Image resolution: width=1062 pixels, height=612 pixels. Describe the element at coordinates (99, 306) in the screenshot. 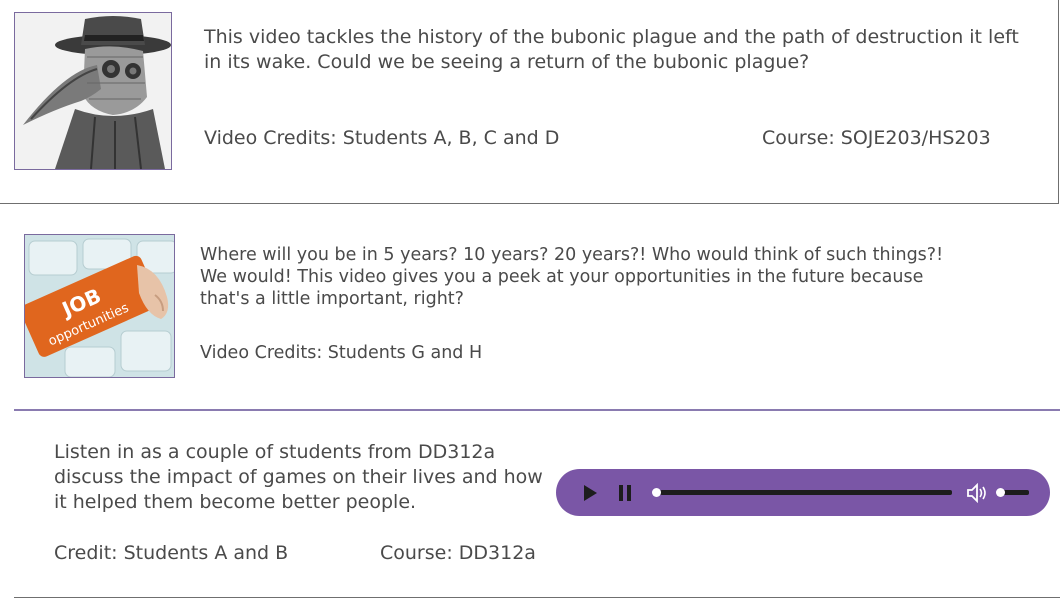

I see `job-opportunities-thumbnail: JOB opportunities` at that location.